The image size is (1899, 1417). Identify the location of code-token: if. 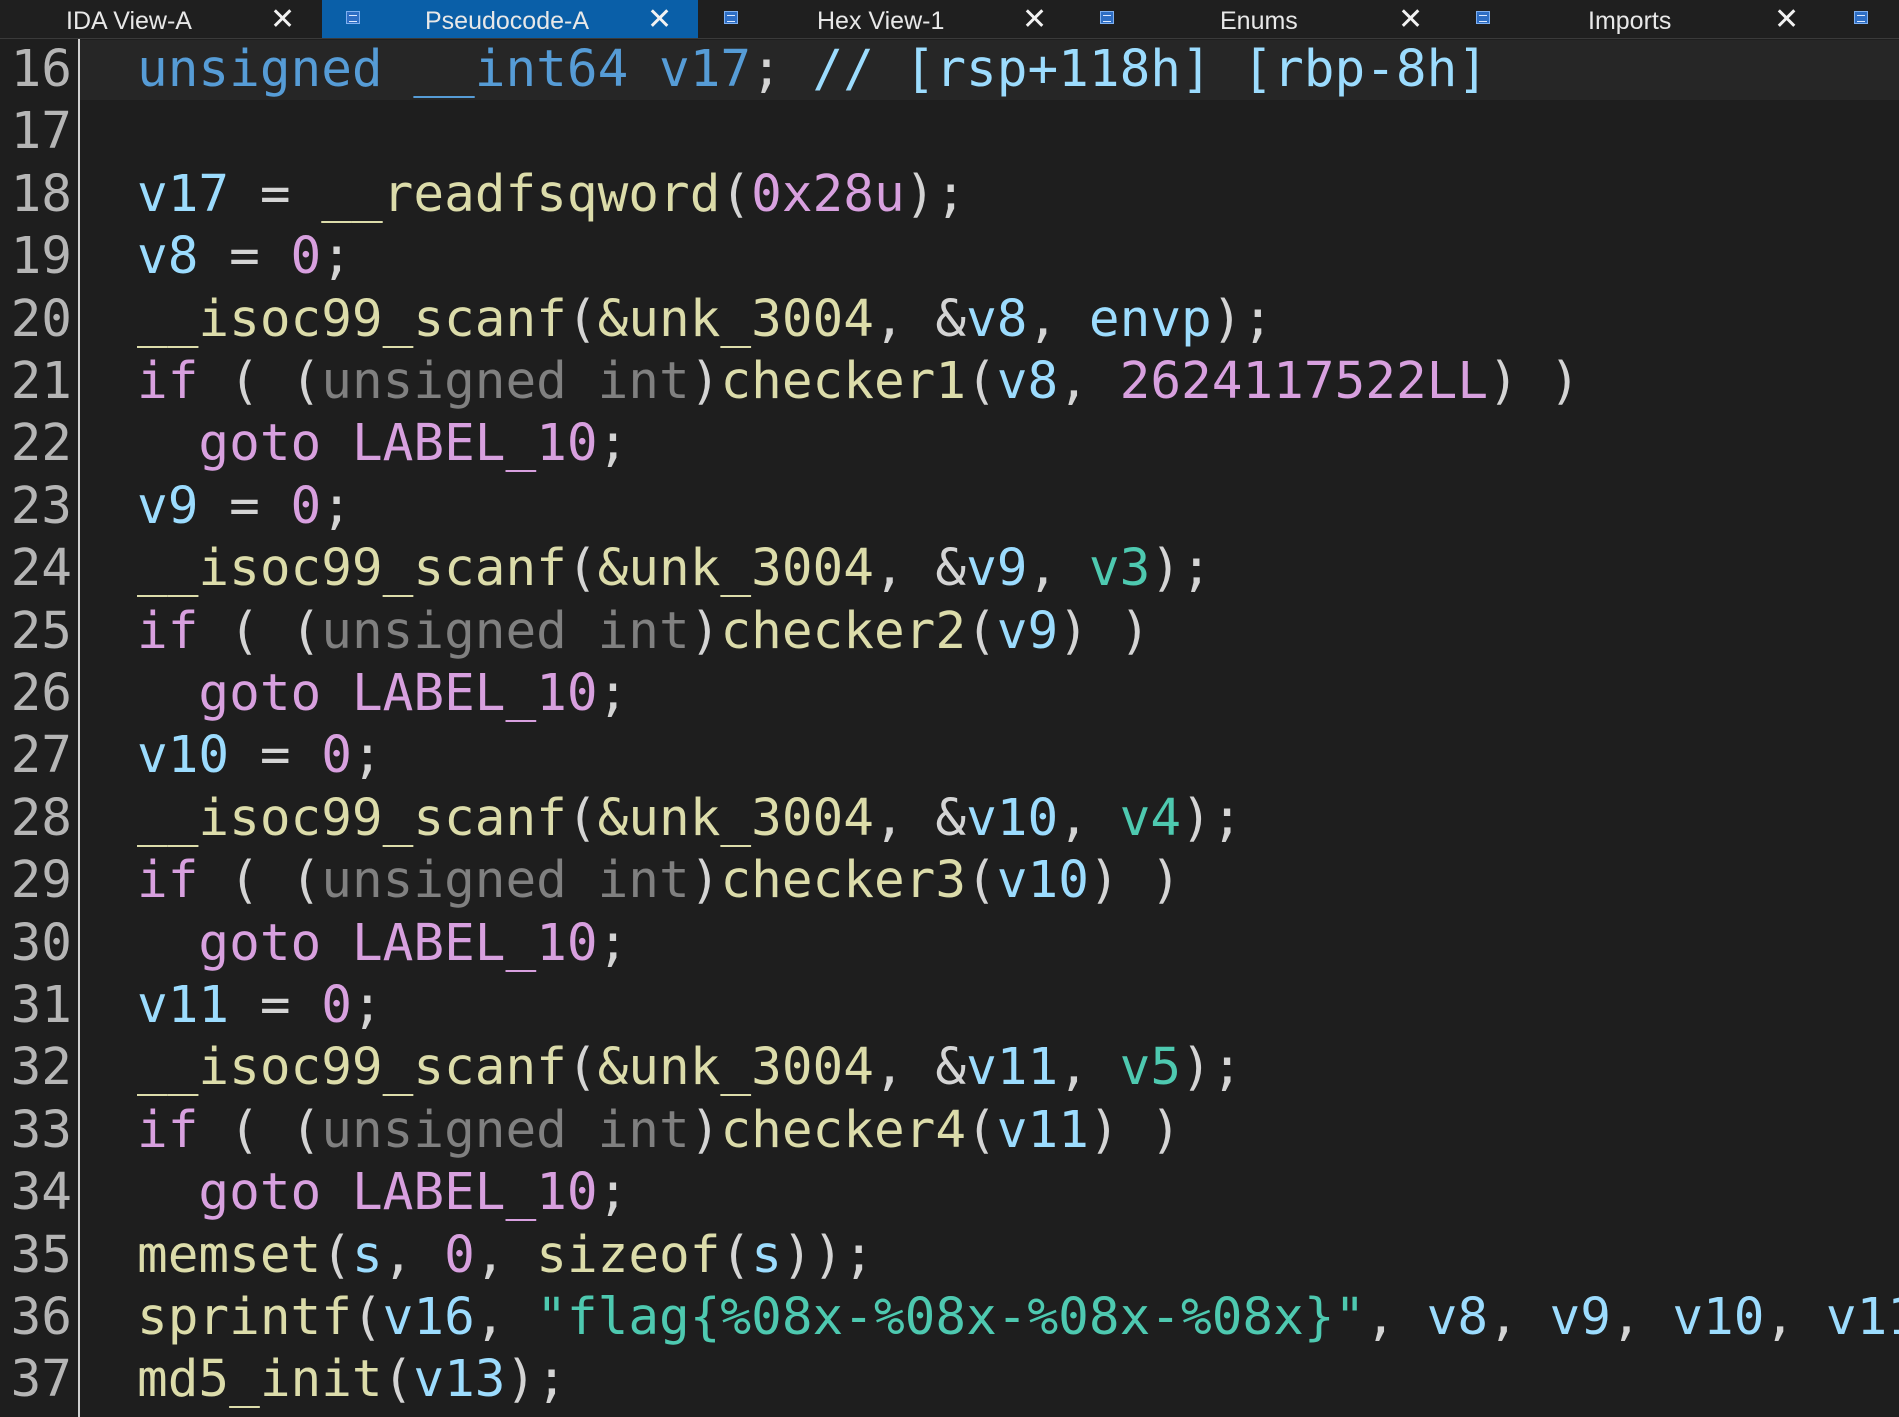
(168, 880).